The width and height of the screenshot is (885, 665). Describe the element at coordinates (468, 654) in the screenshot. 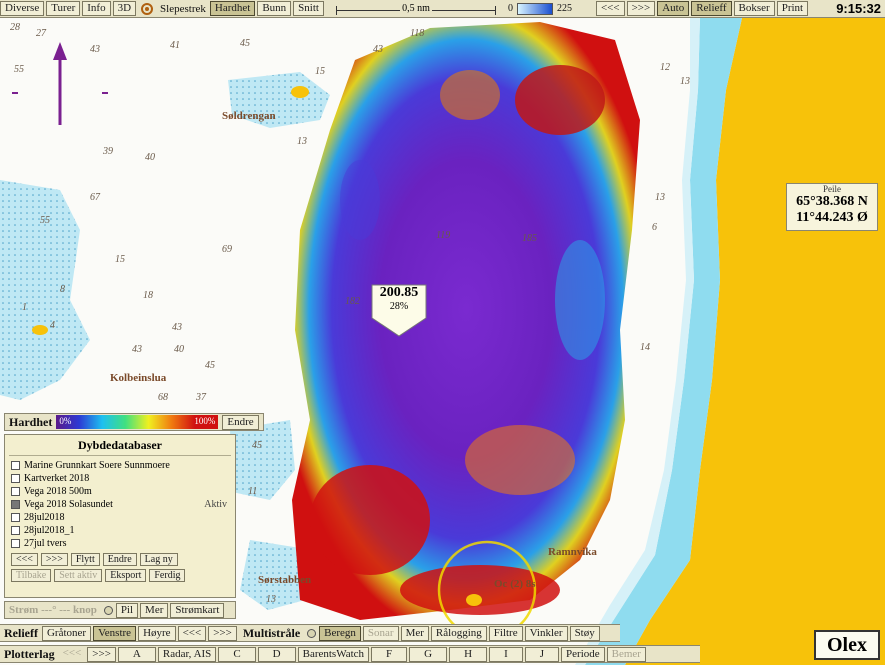

I see `layer-h-button: H` at that location.